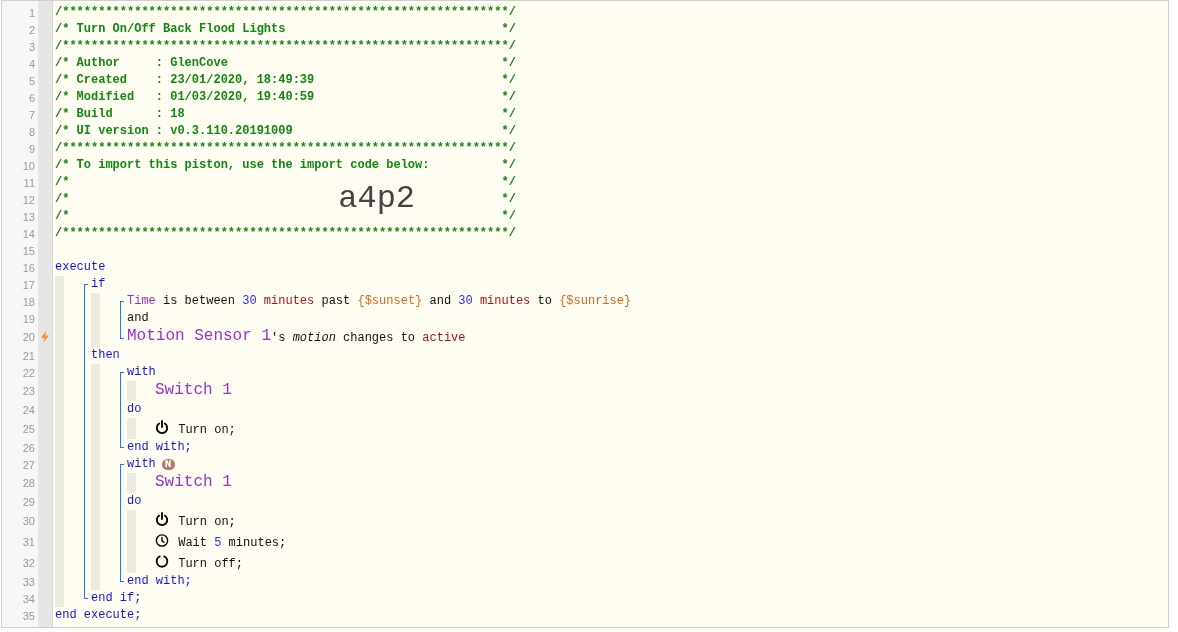 This screenshot has width=1178, height=632. I want to click on line-number: 15, so click(28, 251).